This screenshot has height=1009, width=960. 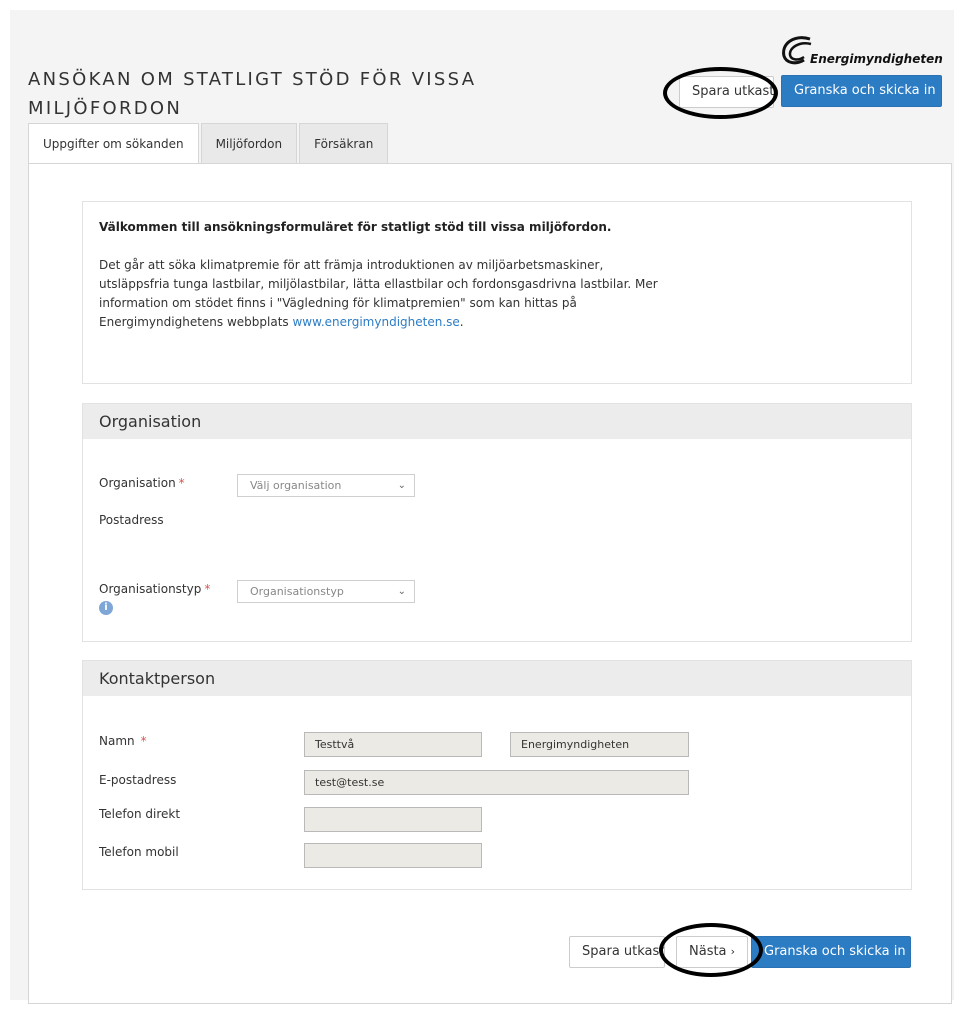 I want to click on contact-section-title: Kontaktperson, so click(x=497, y=678).